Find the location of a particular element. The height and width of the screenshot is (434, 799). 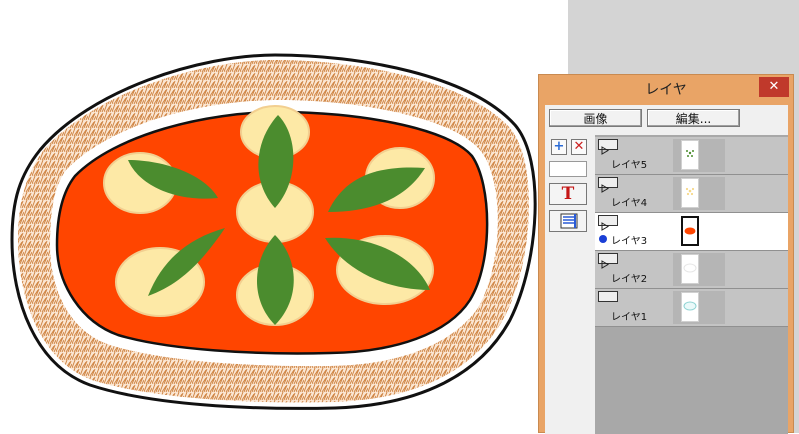

layer-name: レイヤ4 is located at coordinates (629, 203).